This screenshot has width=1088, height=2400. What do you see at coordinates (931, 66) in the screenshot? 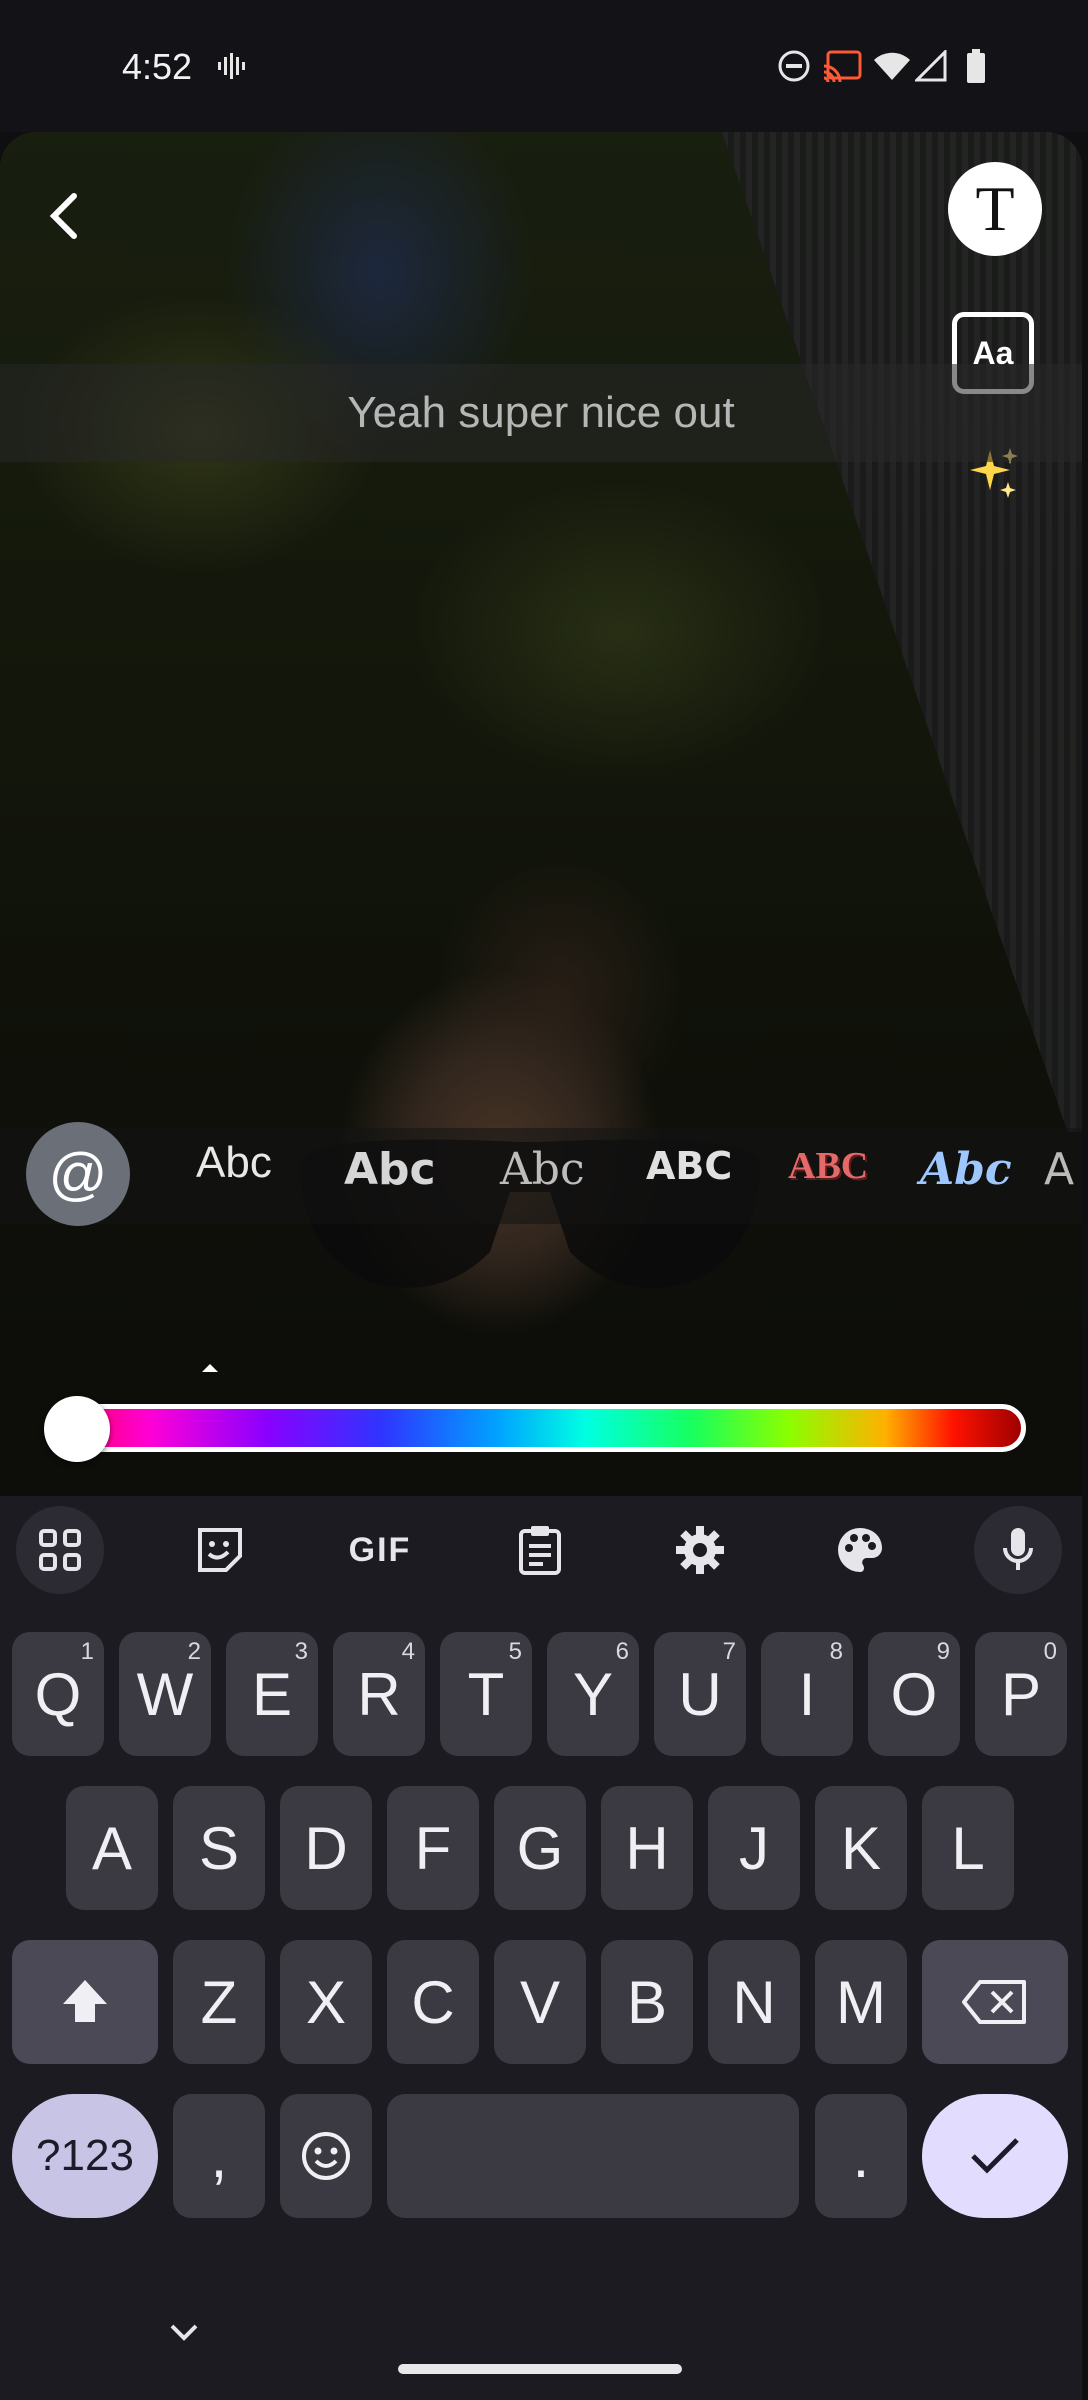
I see `signal-icon` at bounding box center [931, 66].